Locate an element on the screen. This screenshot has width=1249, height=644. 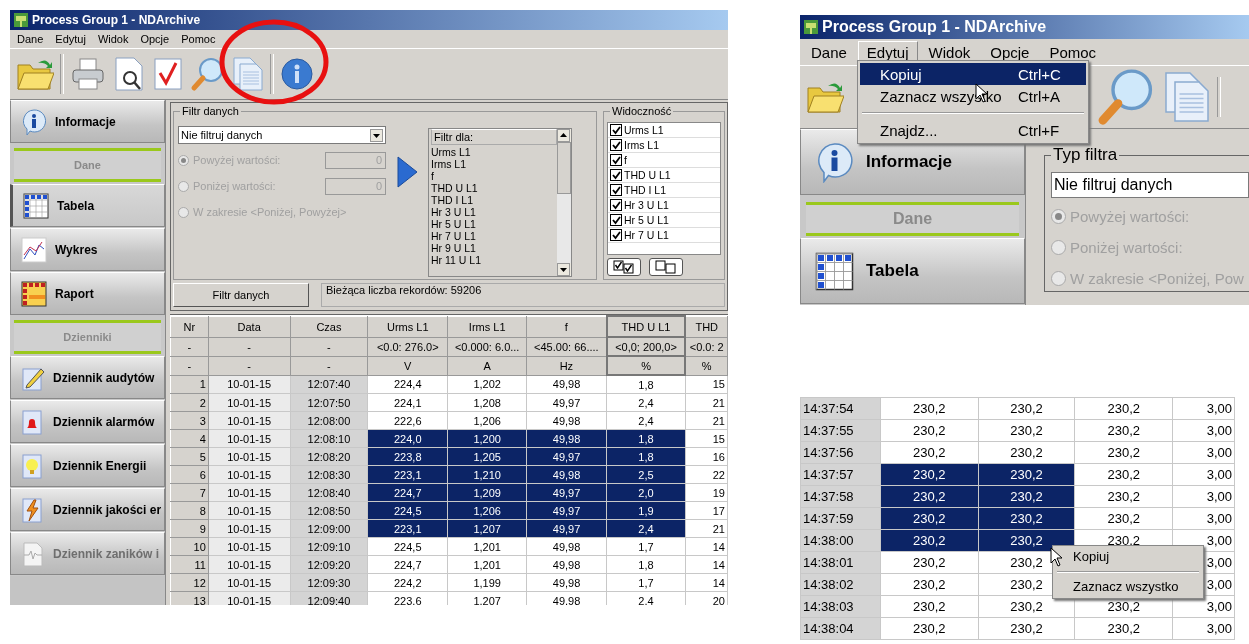
section-header: Dzienniki is located at coordinates (87, 337).